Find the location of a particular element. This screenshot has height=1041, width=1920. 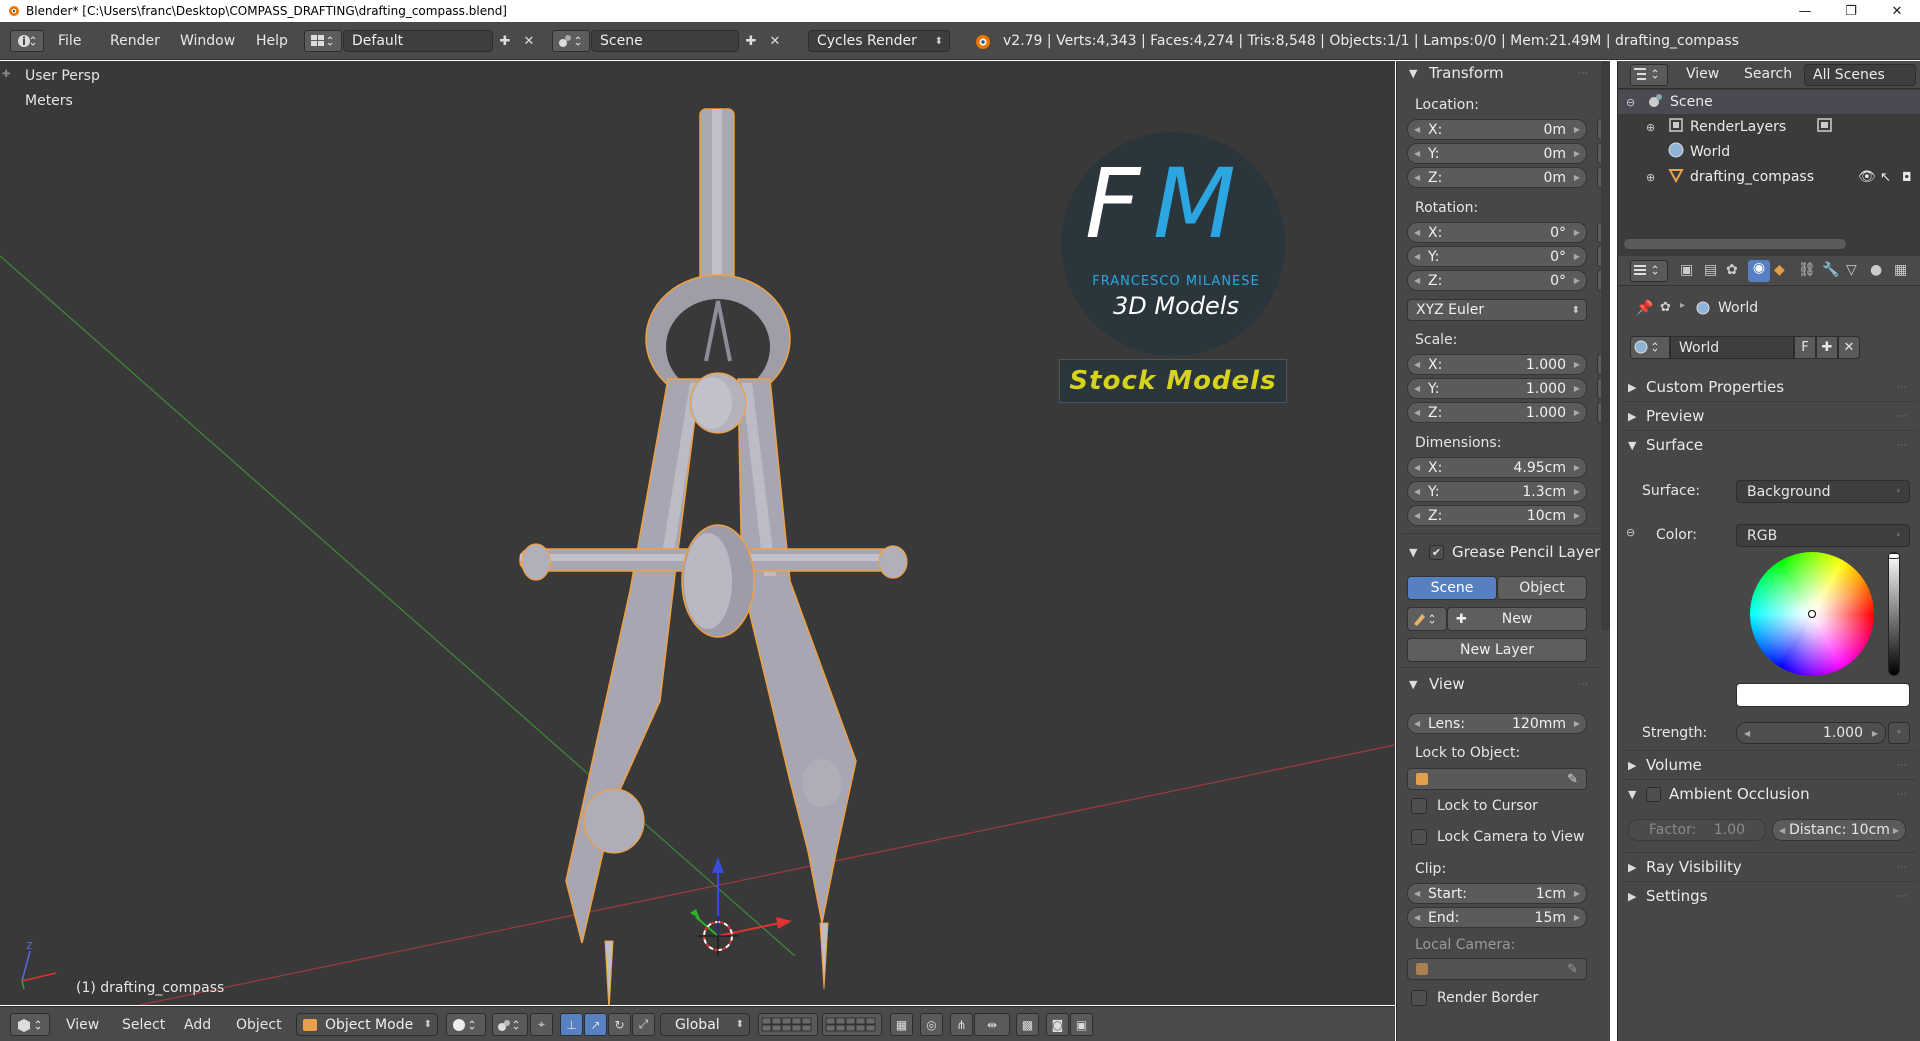

preview-section: ▶ Preview ⋯ is located at coordinates (1768, 416).